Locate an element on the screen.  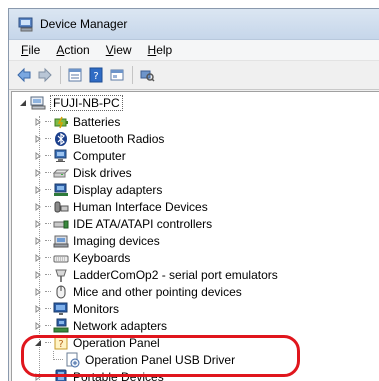
highlight-callout is located at coordinates (160, 356).